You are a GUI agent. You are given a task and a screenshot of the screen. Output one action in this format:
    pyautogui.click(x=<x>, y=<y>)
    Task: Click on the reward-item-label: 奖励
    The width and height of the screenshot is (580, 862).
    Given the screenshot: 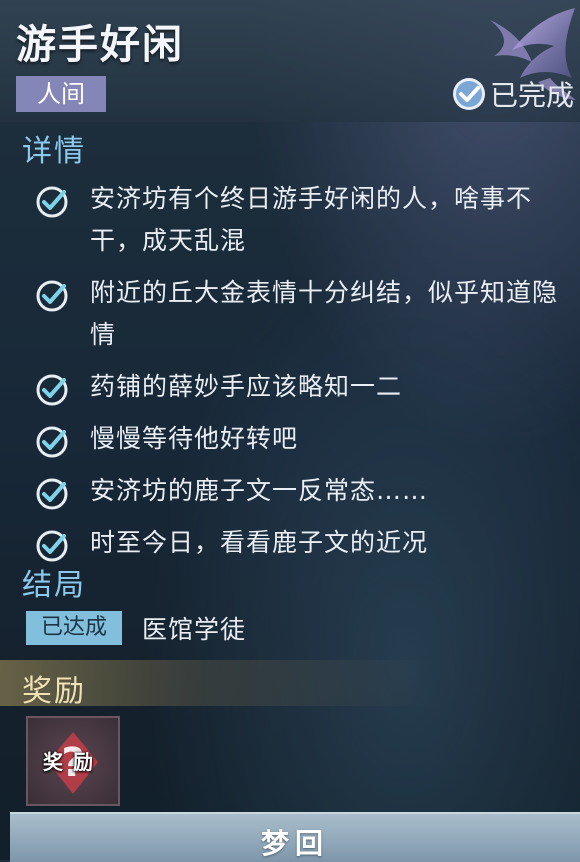 What is the action you would take?
    pyautogui.click(x=73, y=762)
    